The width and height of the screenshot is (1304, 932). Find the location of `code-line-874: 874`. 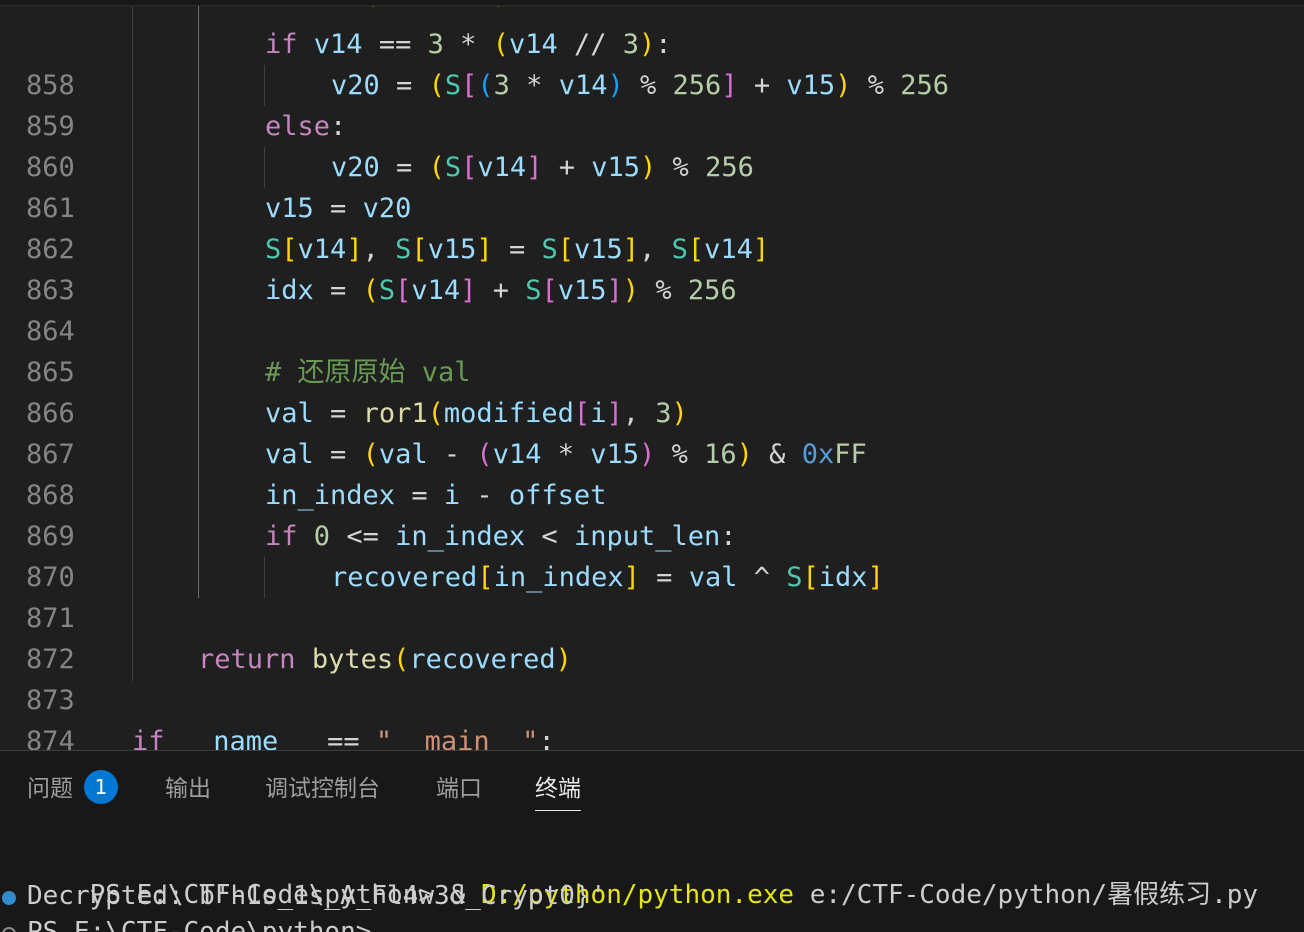

code-line-874: 874 is located at coordinates (652, 715).